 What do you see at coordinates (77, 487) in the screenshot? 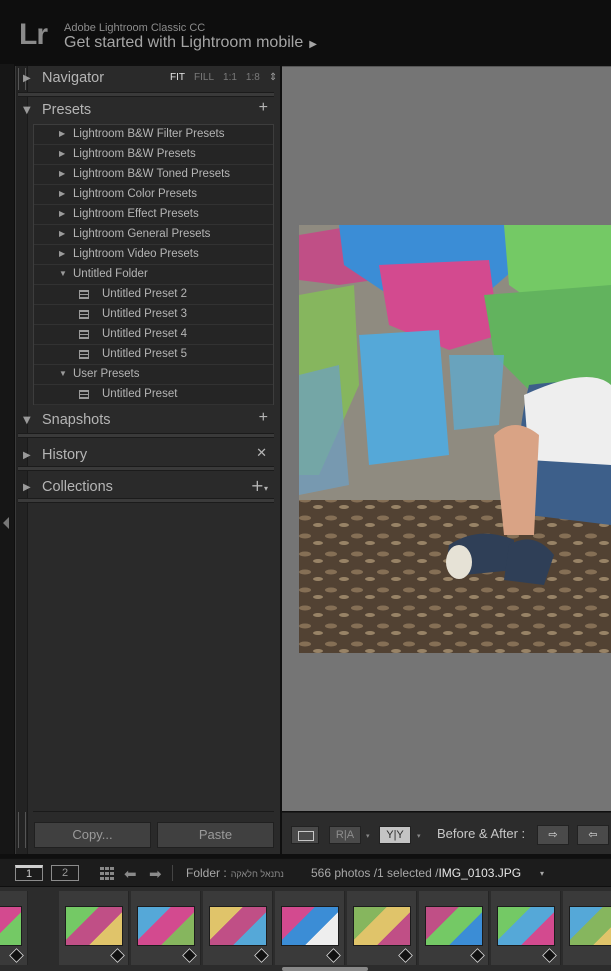
I see `collections-title: Collections` at bounding box center [77, 487].